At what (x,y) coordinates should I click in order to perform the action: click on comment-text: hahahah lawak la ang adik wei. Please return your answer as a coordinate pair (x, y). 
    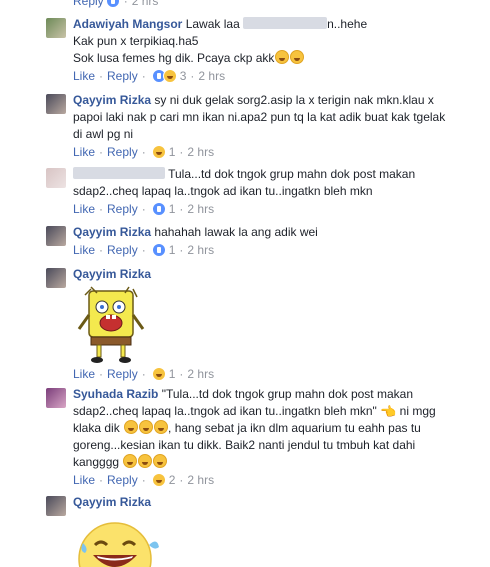
    Looking at the image, I should click on (236, 232).